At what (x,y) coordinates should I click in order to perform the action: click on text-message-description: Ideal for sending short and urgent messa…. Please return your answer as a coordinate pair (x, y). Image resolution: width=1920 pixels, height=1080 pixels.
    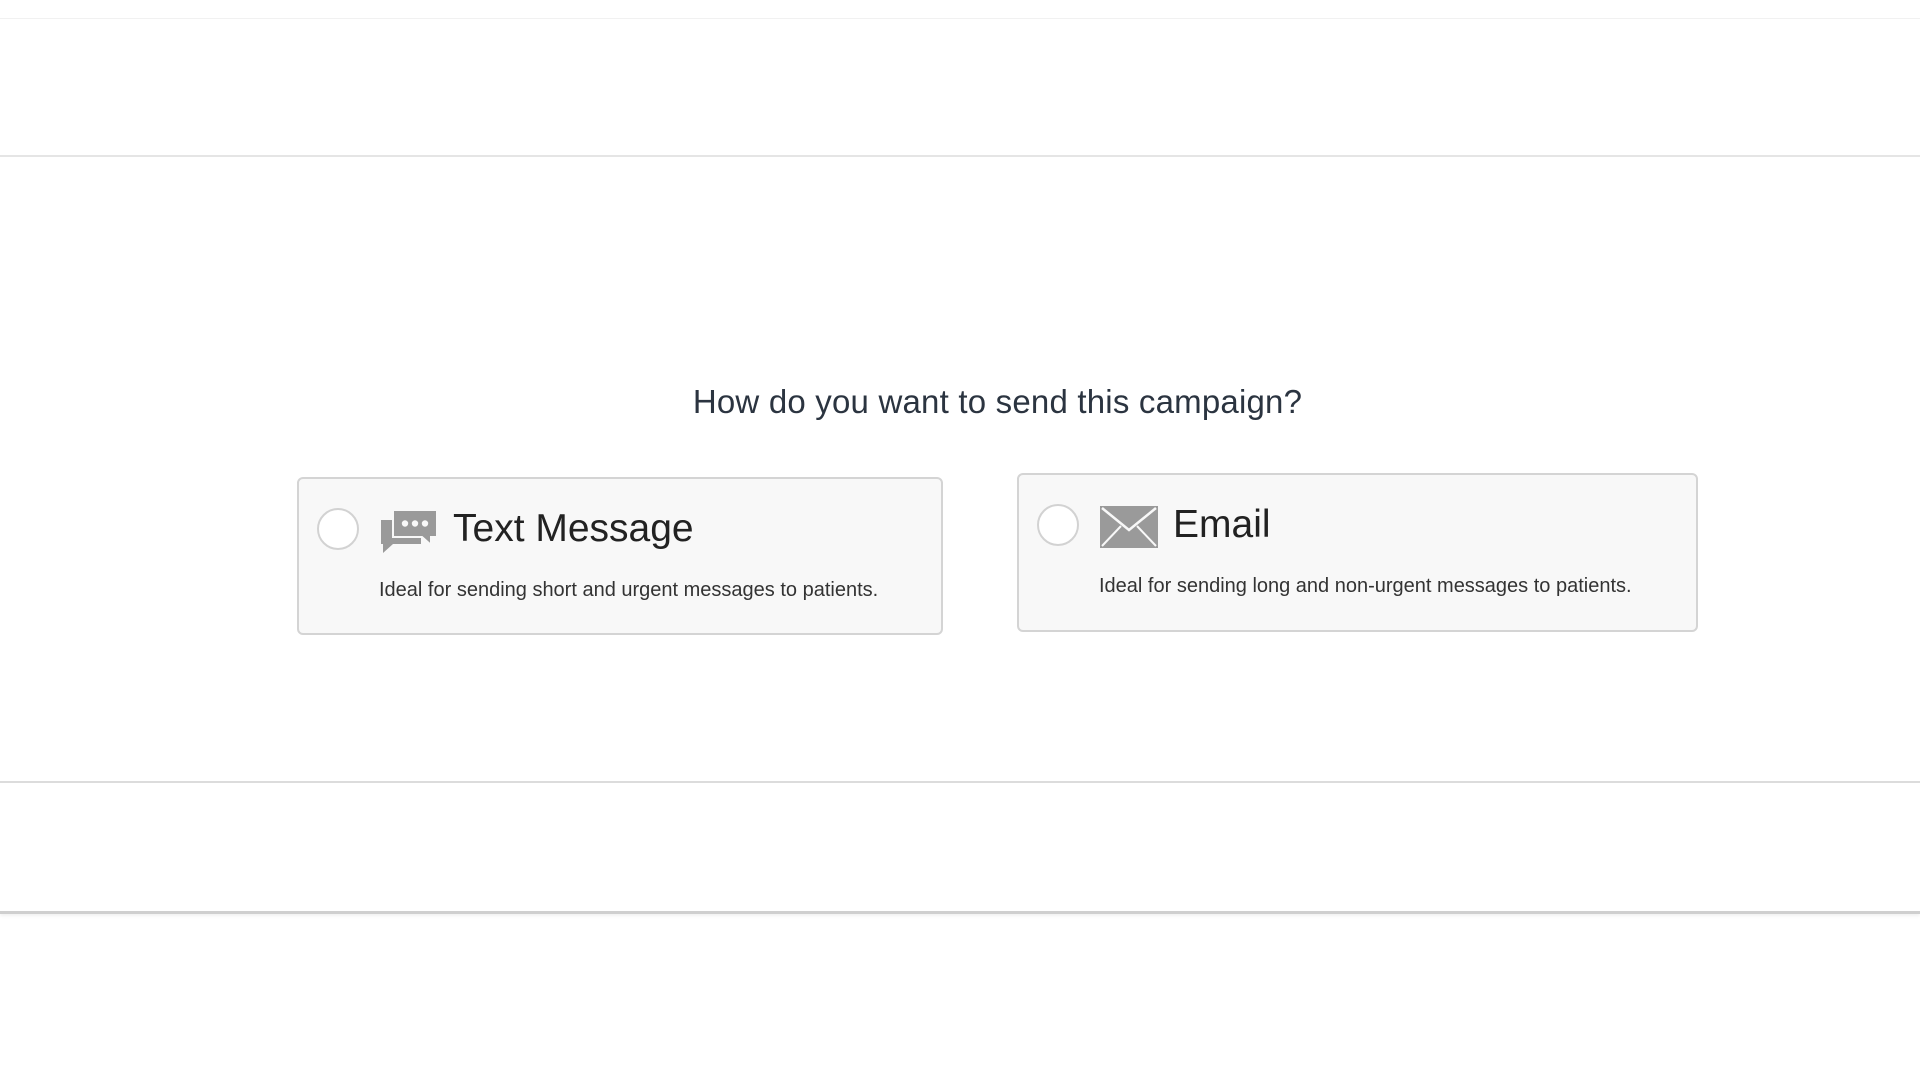
    Looking at the image, I should click on (629, 590).